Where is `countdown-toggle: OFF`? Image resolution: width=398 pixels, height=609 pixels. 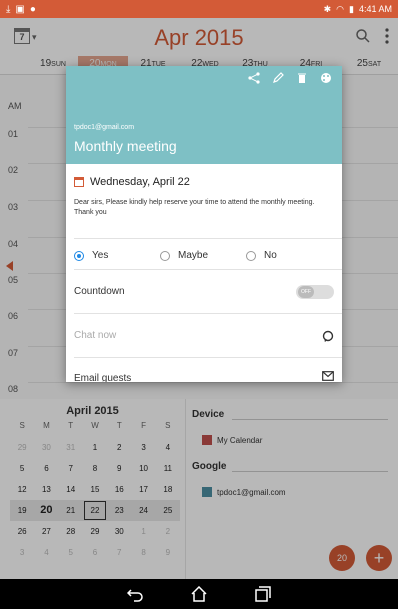
countdown-toggle: OFF is located at coordinates (315, 292).